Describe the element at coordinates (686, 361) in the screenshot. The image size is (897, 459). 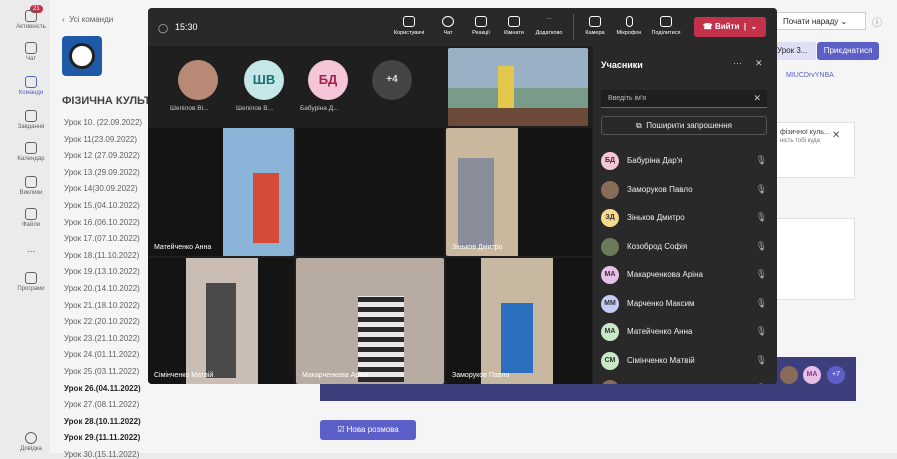
I see `participant-row: СМ Сімінченко Матвій 🎙` at that location.